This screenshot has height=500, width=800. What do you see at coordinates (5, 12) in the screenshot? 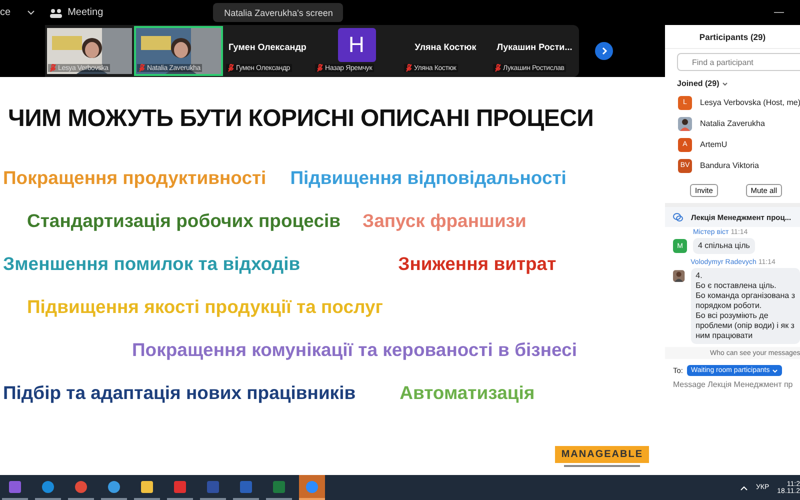
I see `app-label: ce` at bounding box center [5, 12].